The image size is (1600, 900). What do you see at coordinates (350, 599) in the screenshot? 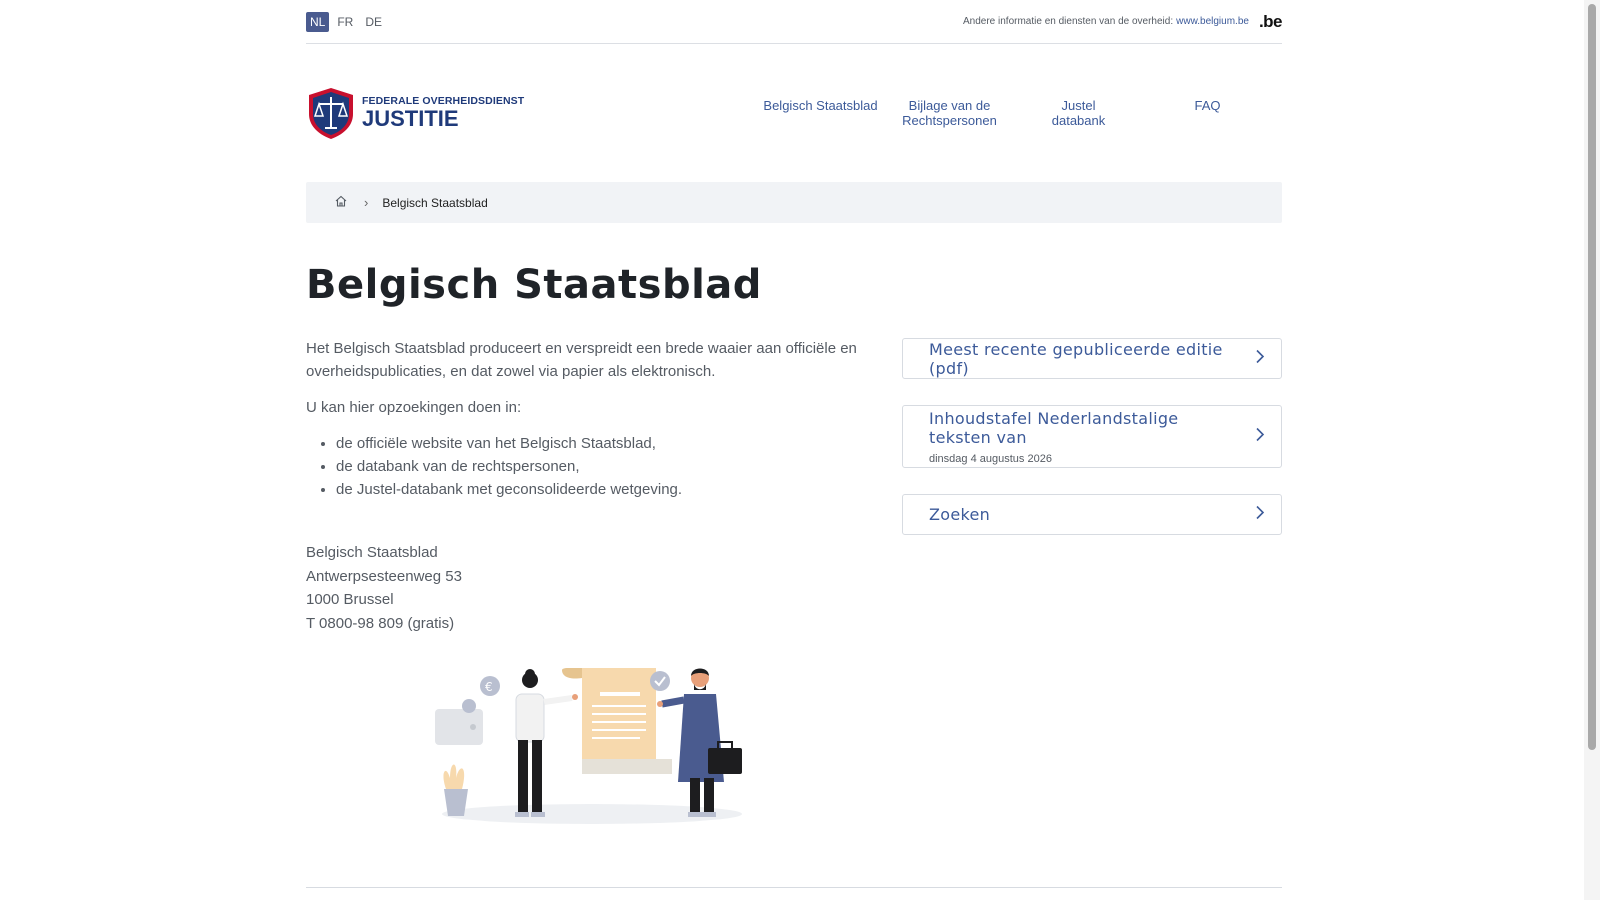
I see `address-line: 1000 Brussel` at bounding box center [350, 599].